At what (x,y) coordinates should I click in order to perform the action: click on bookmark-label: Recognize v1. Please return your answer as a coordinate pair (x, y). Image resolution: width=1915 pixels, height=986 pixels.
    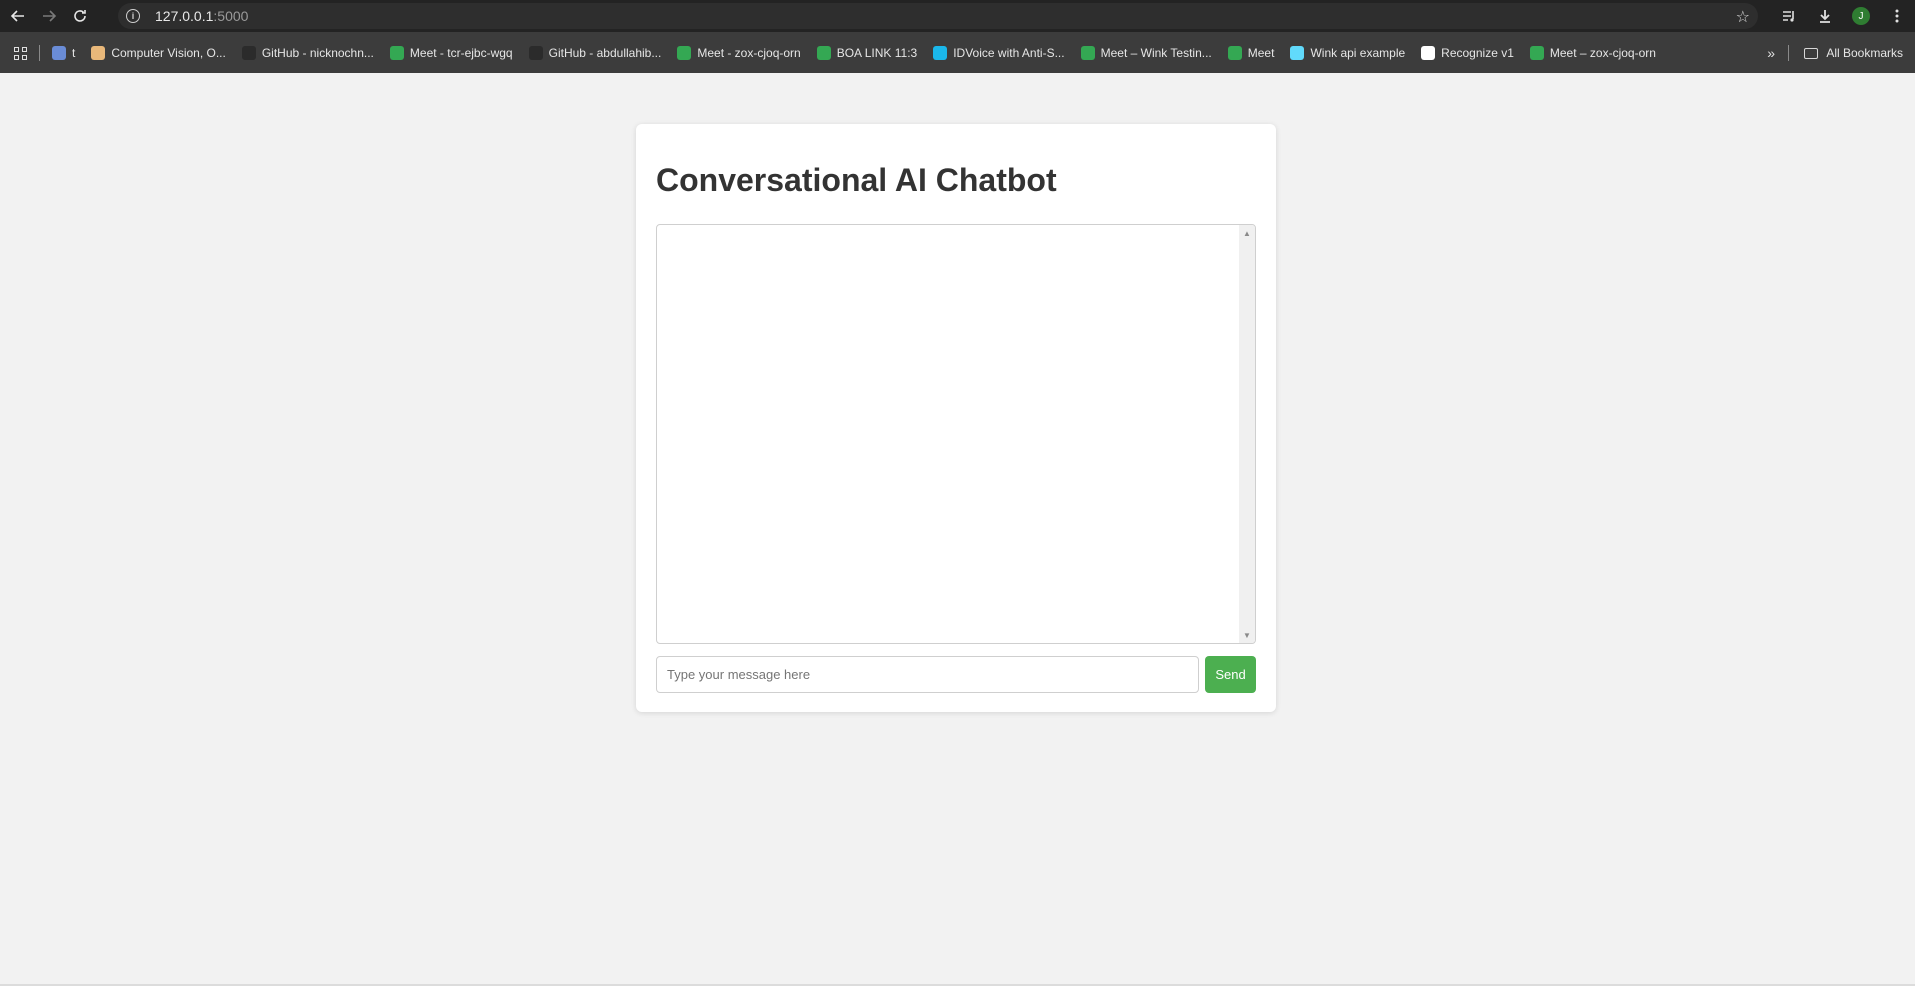
    Looking at the image, I should click on (1477, 53).